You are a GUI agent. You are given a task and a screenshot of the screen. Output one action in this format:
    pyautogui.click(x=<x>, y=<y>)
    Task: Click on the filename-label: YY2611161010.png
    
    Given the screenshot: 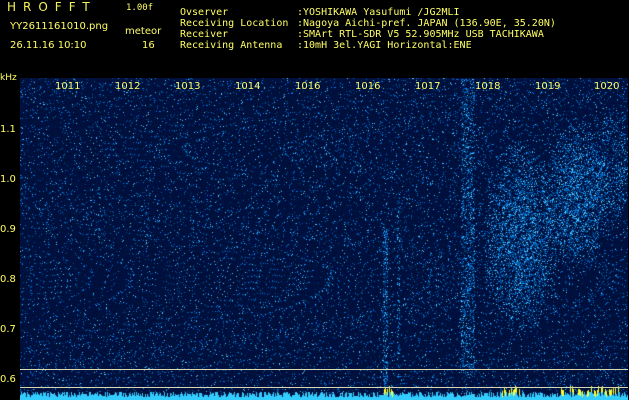 What is the action you would take?
    pyautogui.click(x=59, y=26)
    